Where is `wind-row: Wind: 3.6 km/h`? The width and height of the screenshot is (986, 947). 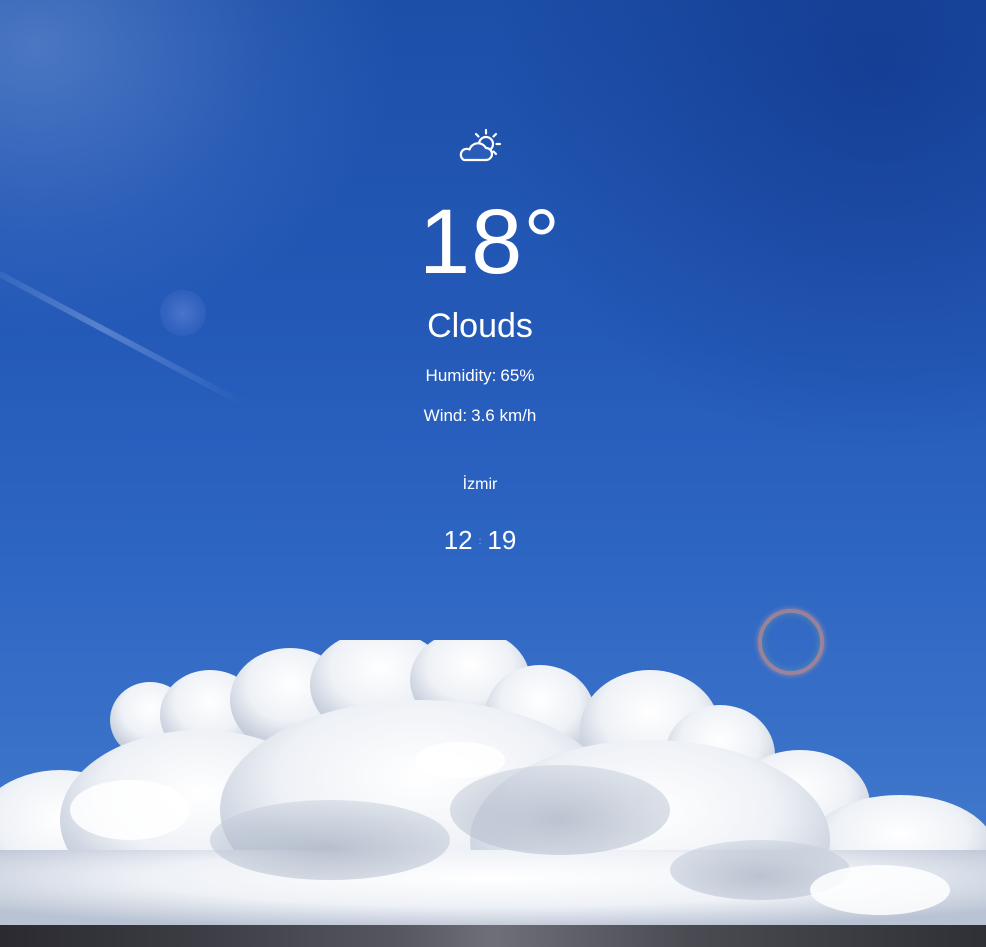
wind-row: Wind: 3.6 km/h is located at coordinates (480, 416).